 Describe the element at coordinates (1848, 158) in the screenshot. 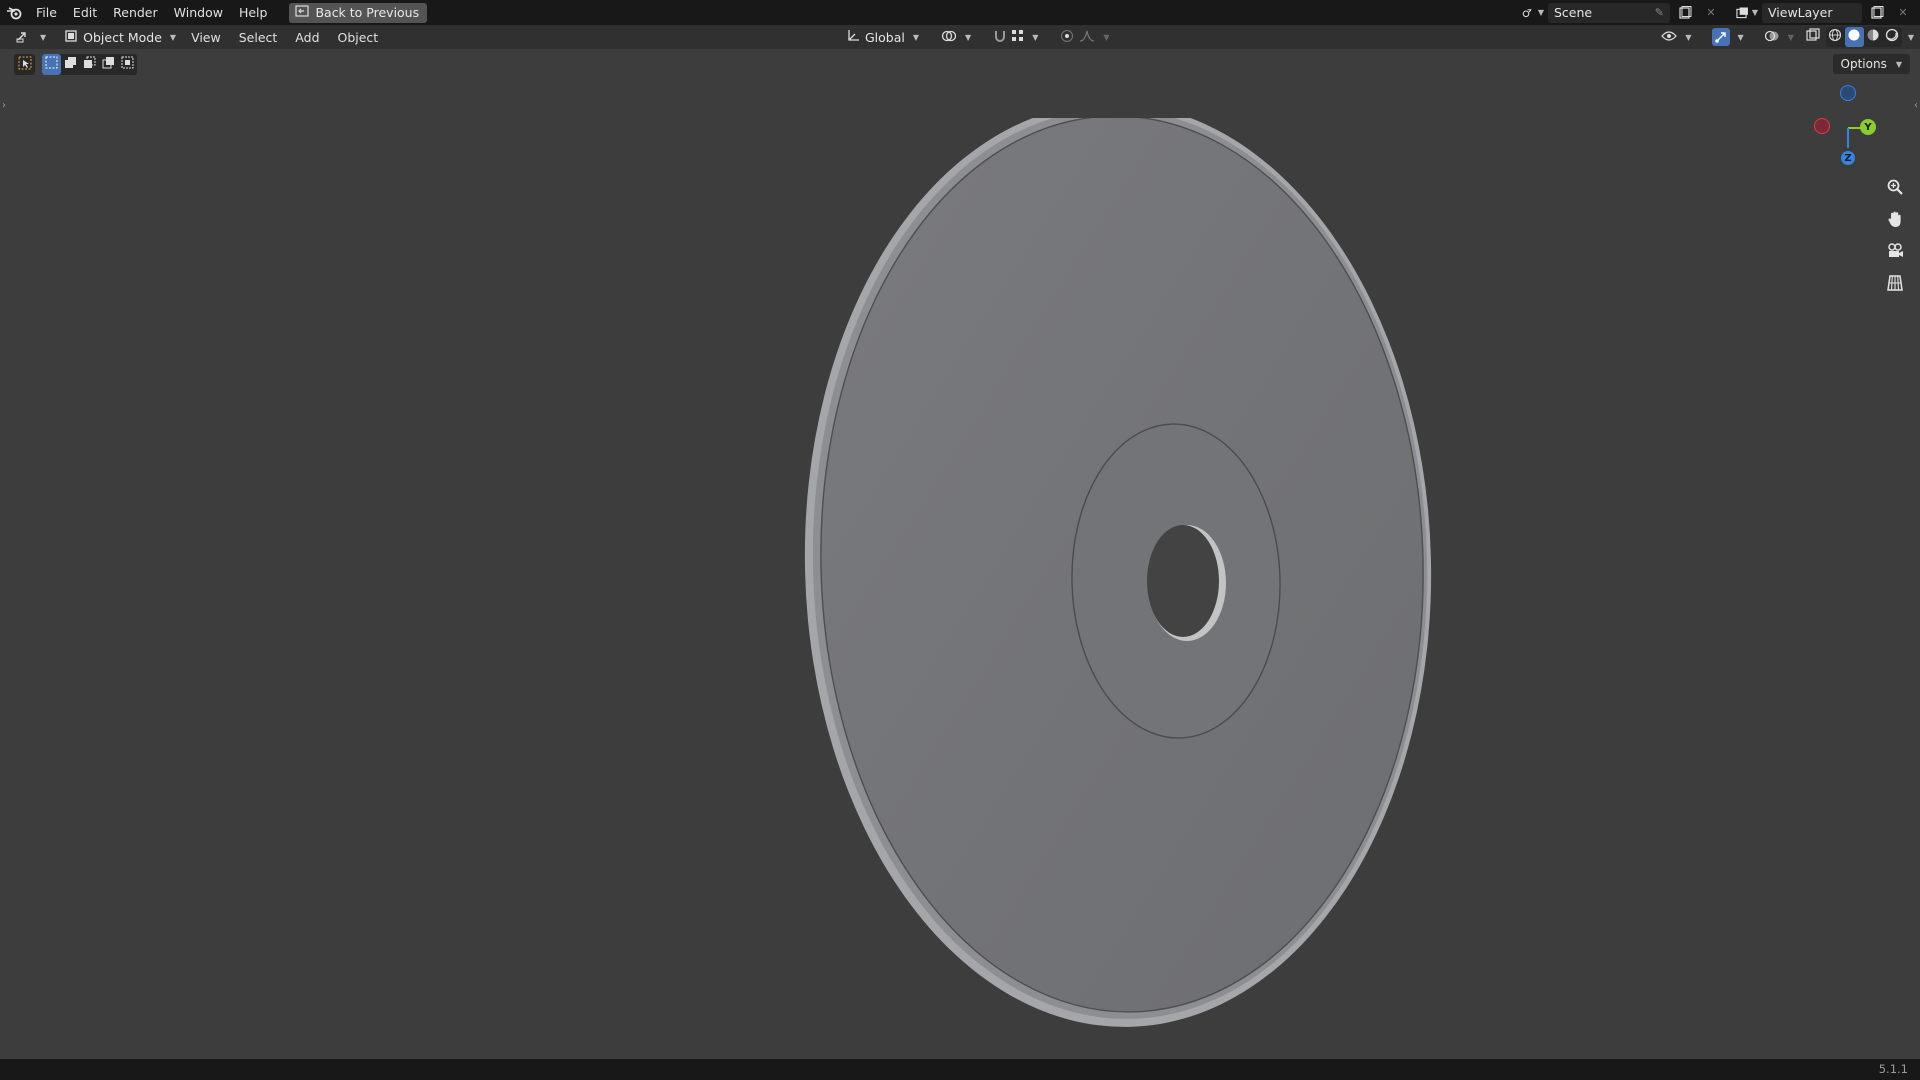

I see `gizmo-z-ball: Z` at that location.